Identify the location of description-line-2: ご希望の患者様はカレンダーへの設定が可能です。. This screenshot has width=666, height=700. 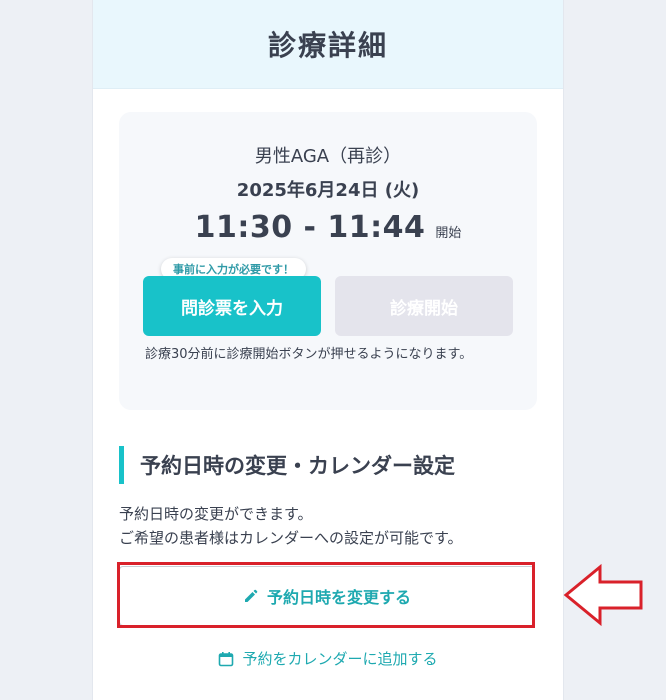
(291, 538).